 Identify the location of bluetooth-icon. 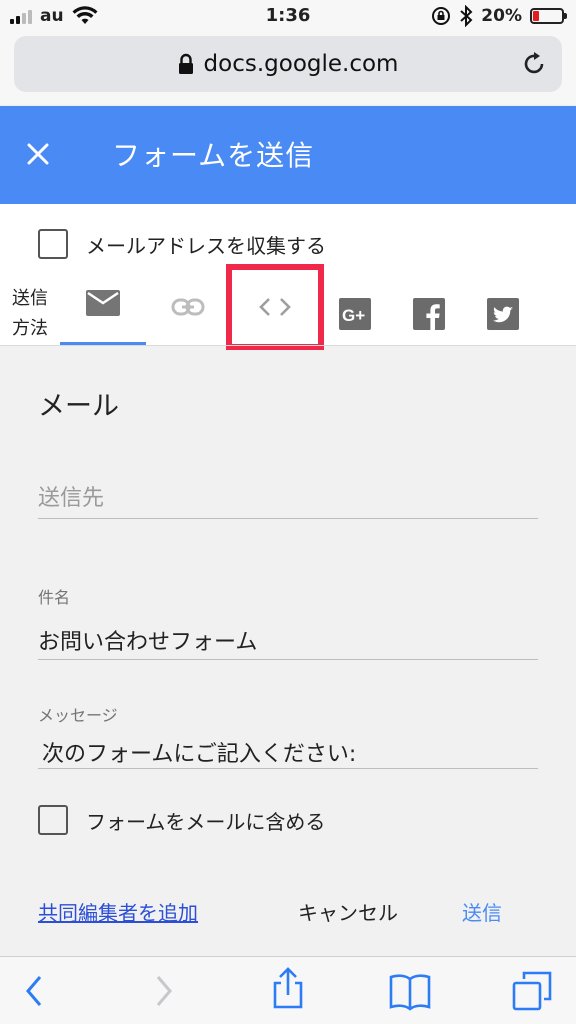
(466, 16).